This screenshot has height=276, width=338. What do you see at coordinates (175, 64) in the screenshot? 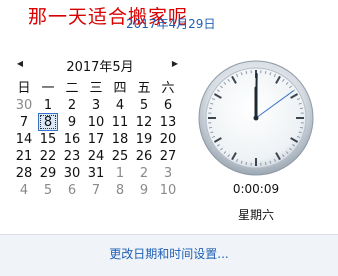
I see `chevron-right-icon: ▶` at bounding box center [175, 64].